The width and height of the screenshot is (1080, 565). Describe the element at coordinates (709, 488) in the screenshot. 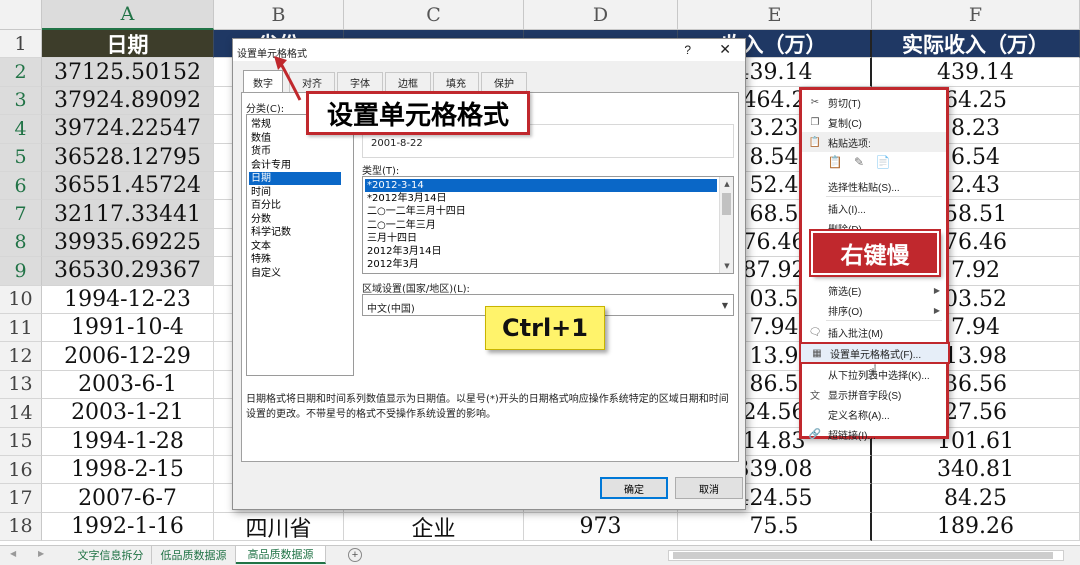

I see `cancel-button: 取消` at that location.